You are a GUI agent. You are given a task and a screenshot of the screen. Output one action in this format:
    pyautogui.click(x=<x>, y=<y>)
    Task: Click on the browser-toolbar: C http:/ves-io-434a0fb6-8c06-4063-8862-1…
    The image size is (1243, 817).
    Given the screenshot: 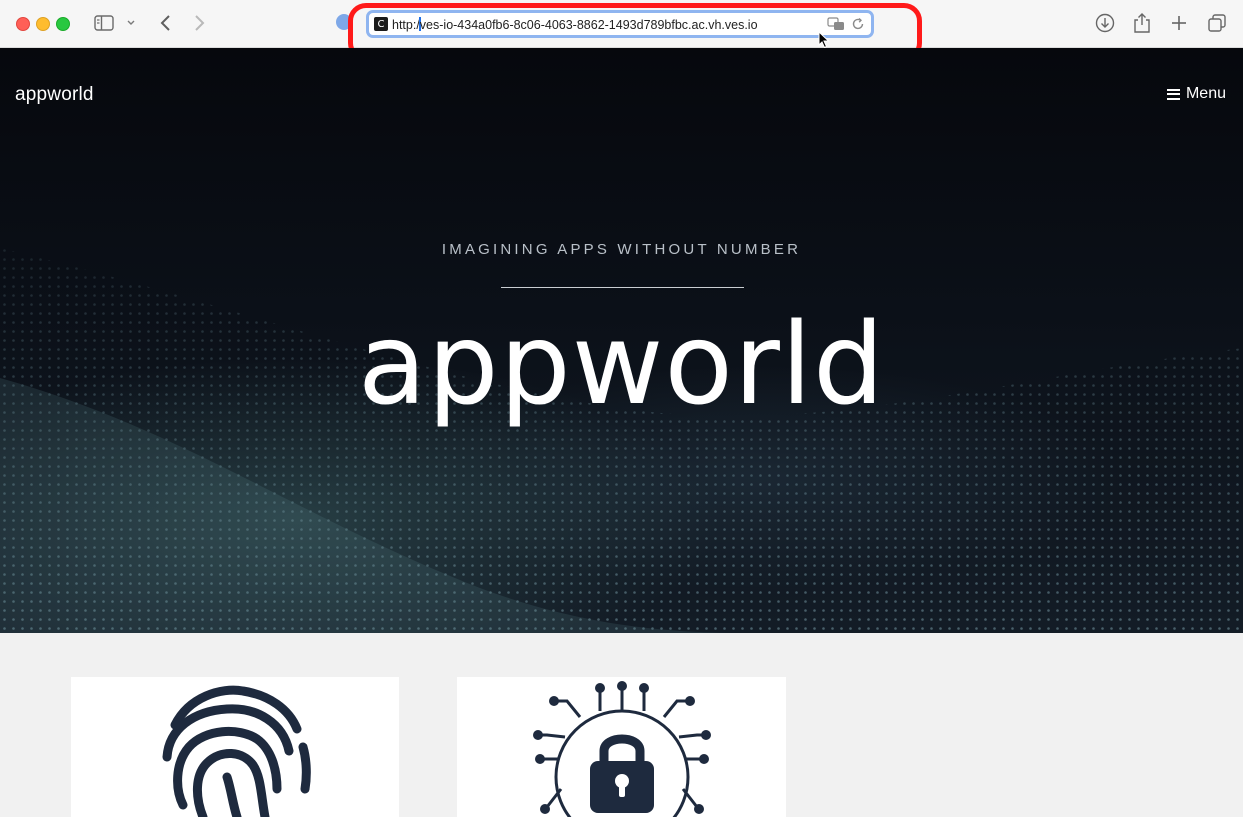 What is the action you would take?
    pyautogui.click(x=621, y=30)
    